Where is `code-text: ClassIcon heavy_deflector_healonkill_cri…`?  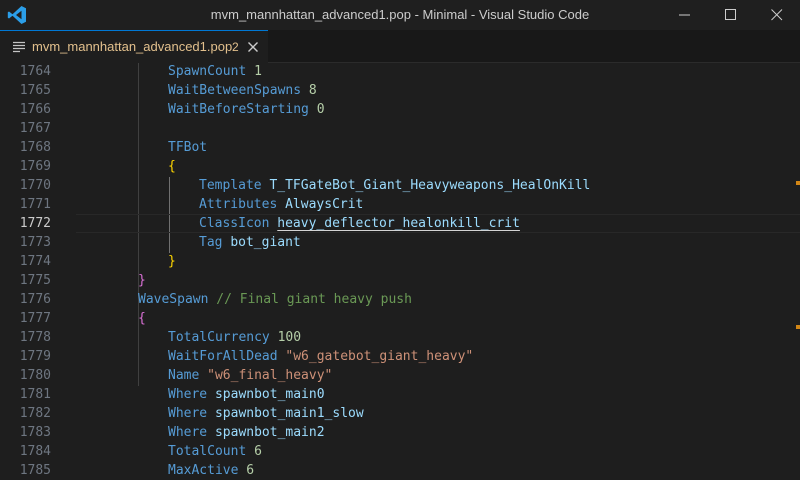
code-text: ClassIcon heavy_deflector_healonkill_cri… is located at coordinates (359, 223).